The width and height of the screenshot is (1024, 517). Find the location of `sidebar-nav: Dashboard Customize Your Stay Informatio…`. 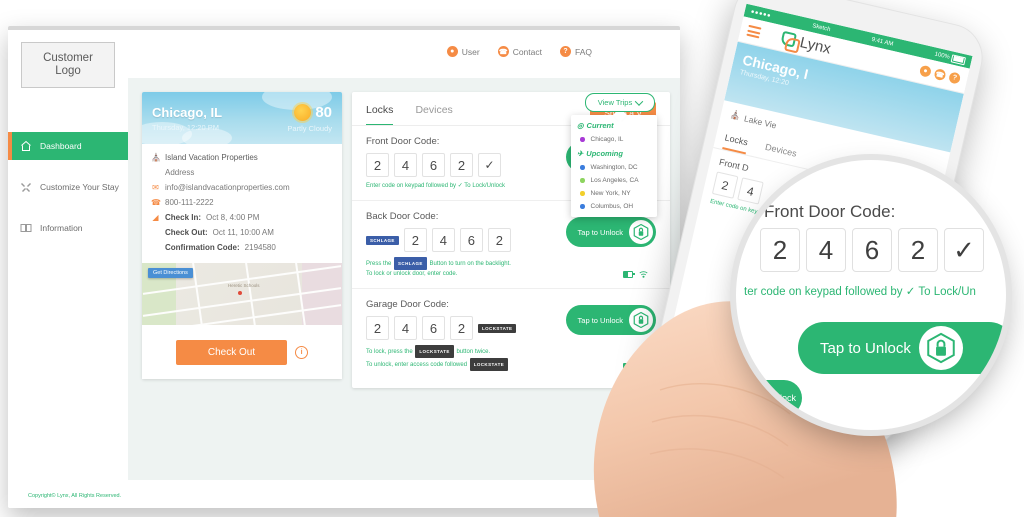

sidebar-nav: Dashboard Customize Your Stay Informatio… is located at coordinates (68, 187).